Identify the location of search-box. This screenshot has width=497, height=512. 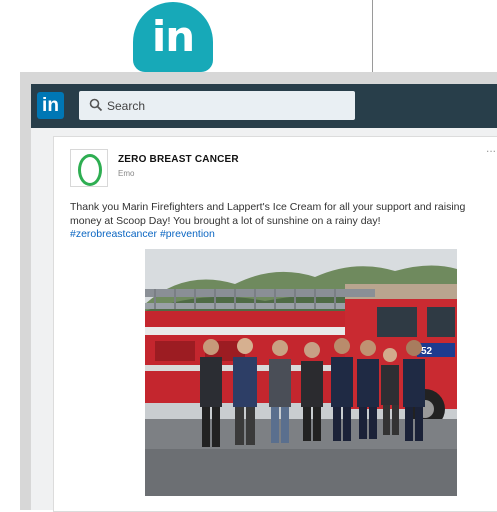
(217, 105).